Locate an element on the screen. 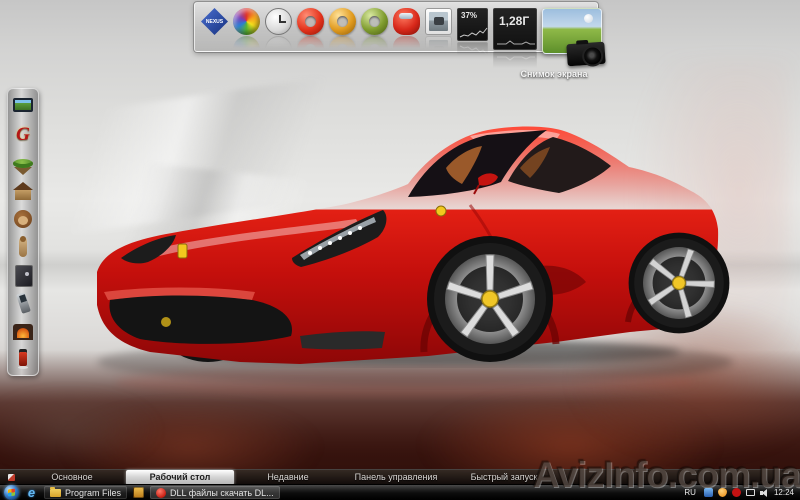 This screenshot has width=800, height=500. nexus-logo-icon: NEXUS is located at coordinates (214, 21).